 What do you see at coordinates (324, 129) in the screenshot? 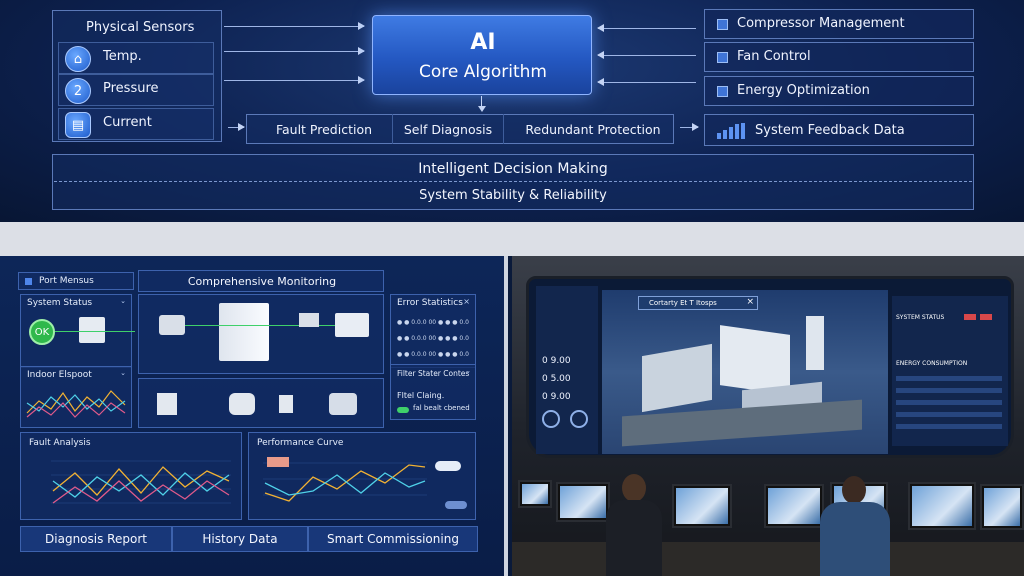
I see `fault-prediction-label: Fault Prediction` at bounding box center [324, 129].